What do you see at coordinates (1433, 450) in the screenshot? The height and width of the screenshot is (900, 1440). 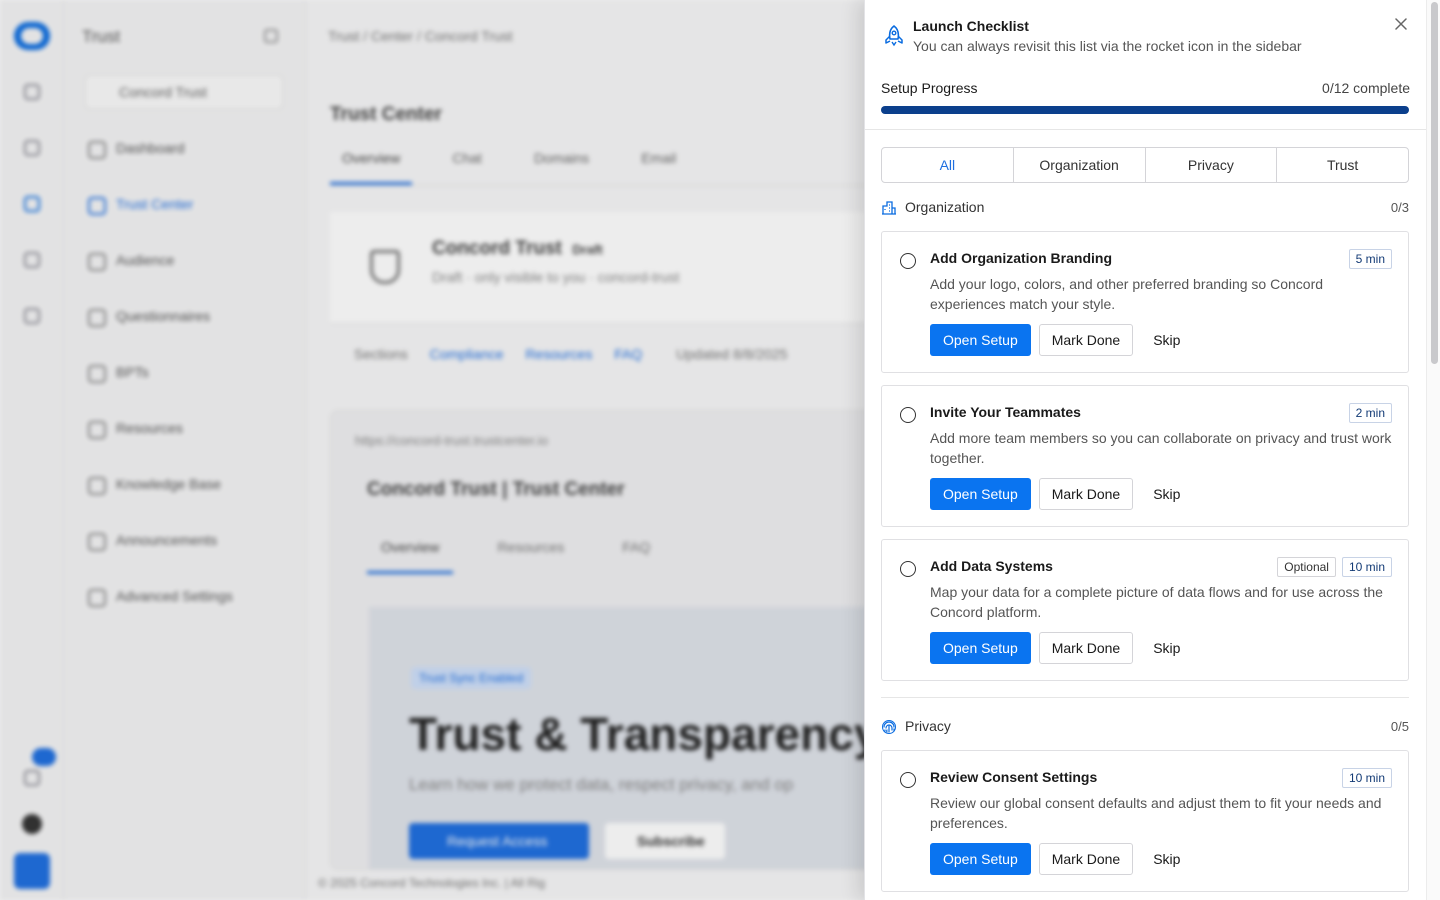 I see `vertical-scrollbar` at bounding box center [1433, 450].